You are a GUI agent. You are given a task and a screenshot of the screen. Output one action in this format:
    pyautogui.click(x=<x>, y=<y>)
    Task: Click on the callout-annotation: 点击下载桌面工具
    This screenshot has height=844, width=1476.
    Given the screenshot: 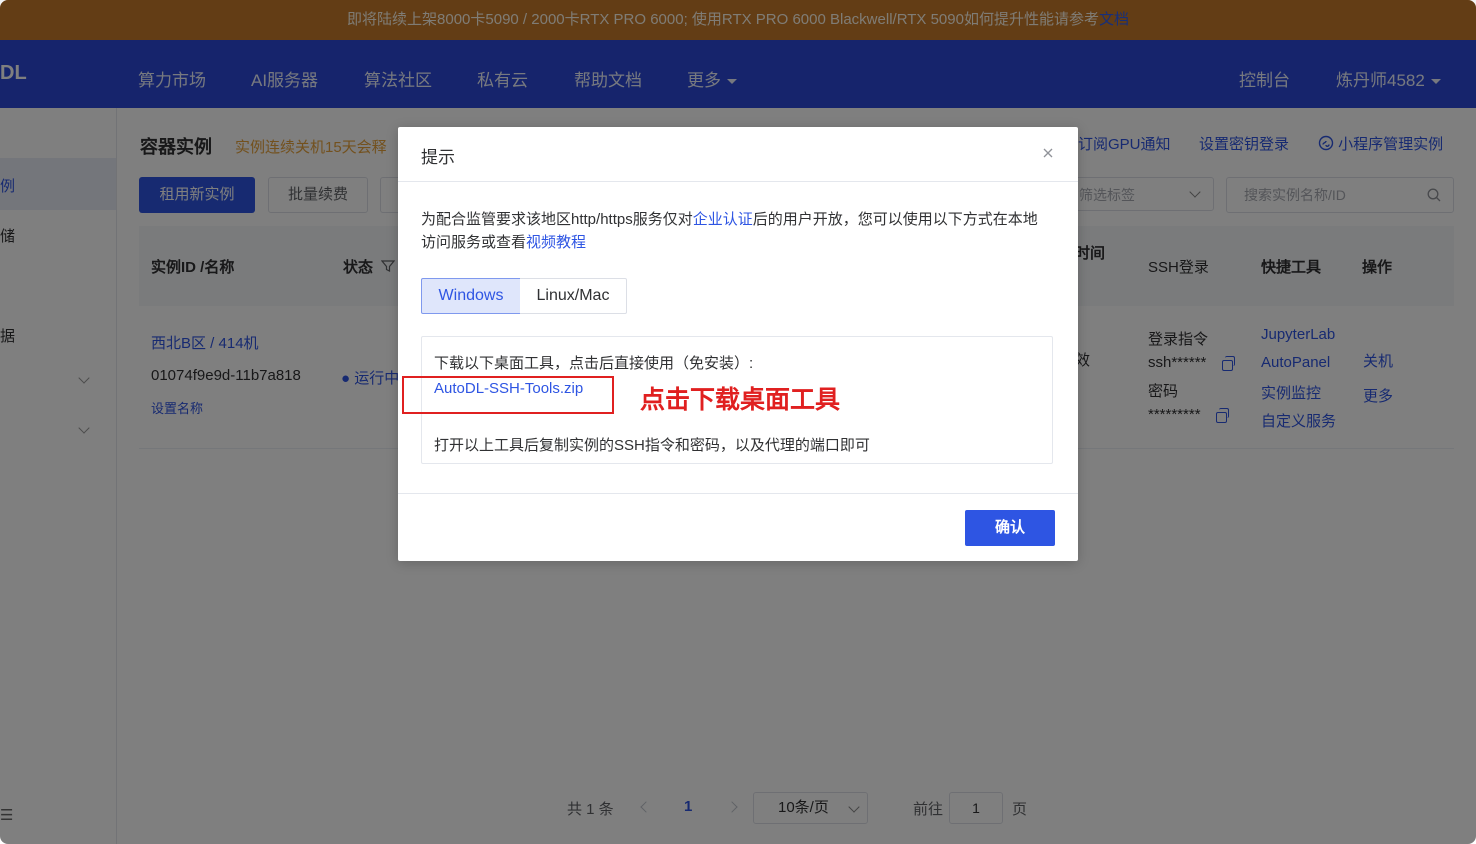 What is the action you would take?
    pyautogui.click(x=740, y=400)
    